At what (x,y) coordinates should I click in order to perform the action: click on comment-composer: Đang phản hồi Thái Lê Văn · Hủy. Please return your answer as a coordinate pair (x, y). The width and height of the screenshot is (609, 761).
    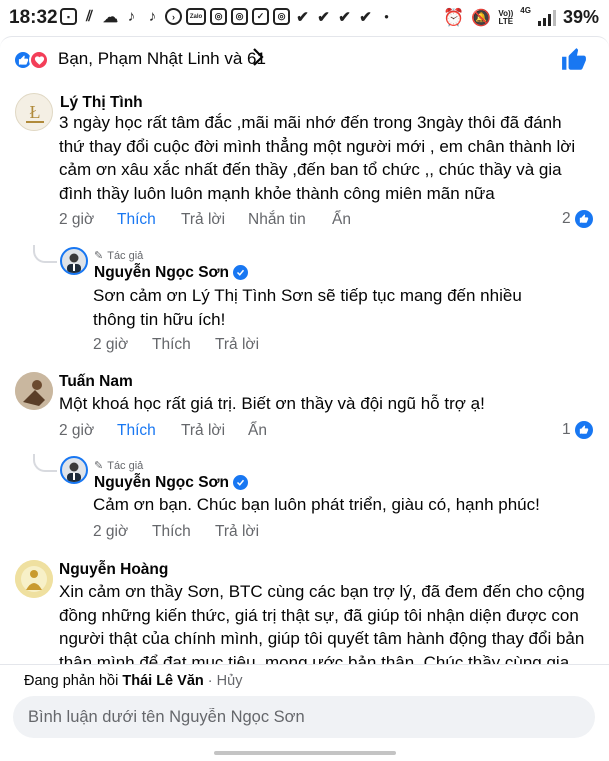
    Looking at the image, I should click on (304, 712).